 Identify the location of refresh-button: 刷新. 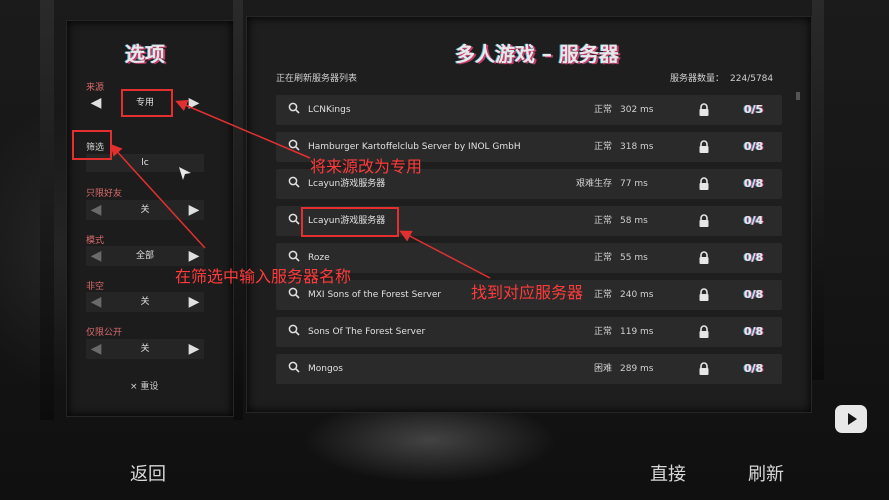
(766, 473).